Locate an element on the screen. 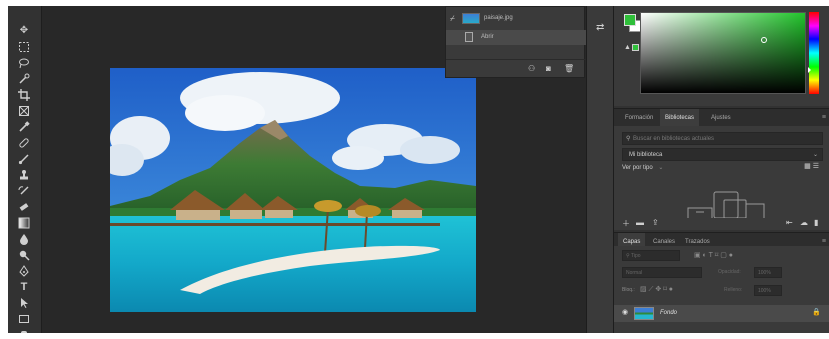 Image resolution: width=829 pixels, height=339 pixels. fill-input: 100% is located at coordinates (768, 290).